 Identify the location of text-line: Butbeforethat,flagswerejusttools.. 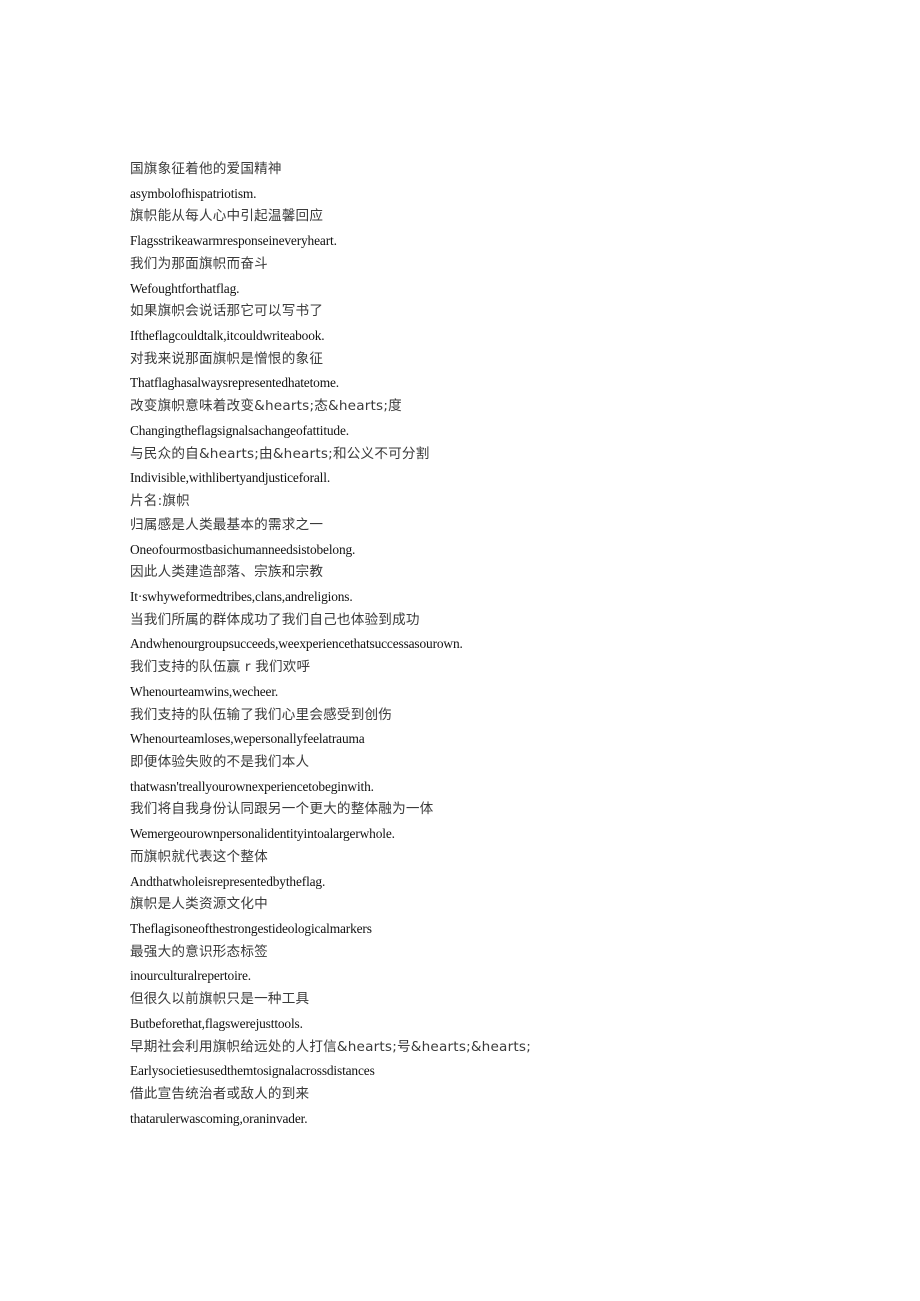
(216, 1023).